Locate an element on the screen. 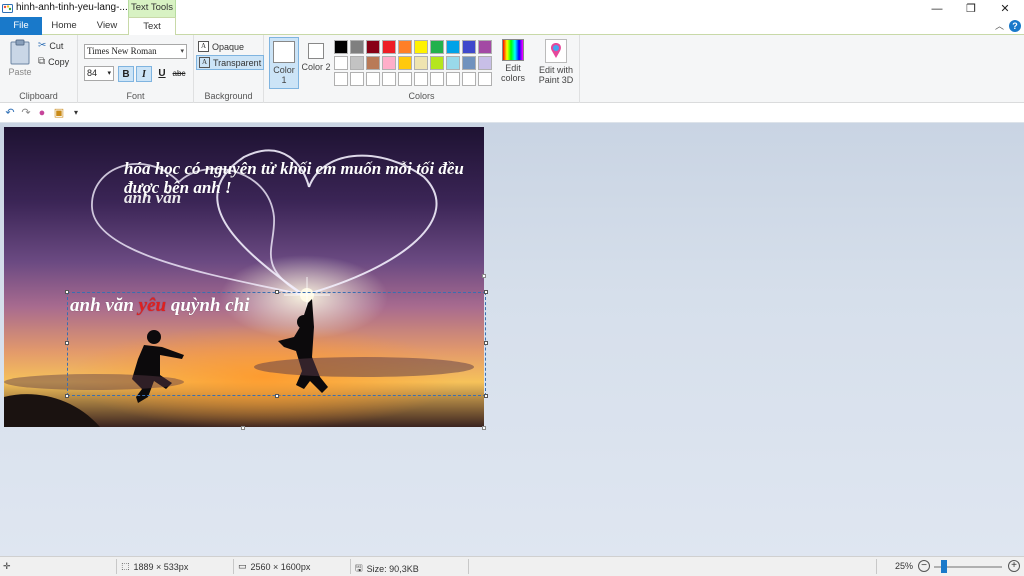  paste-button: Paste is located at coordinates (20, 58).